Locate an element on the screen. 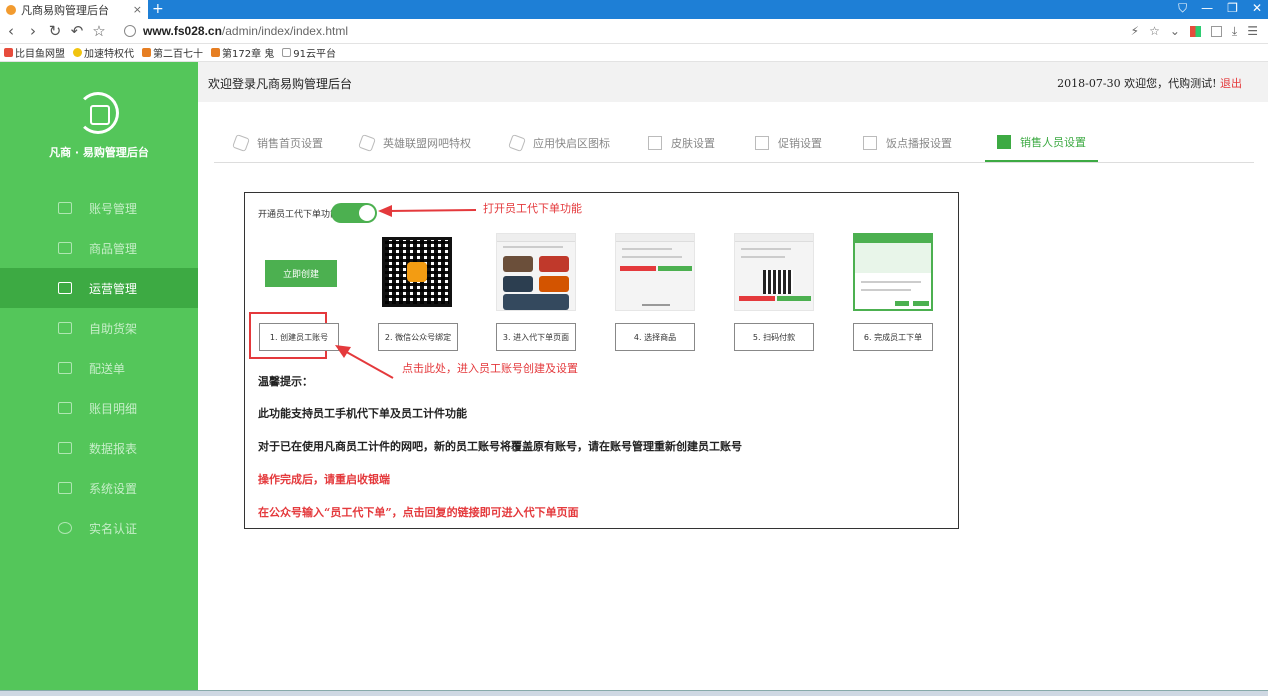 This screenshot has width=1268, height=696. arrow-line-toggle is located at coordinates (432, 210).